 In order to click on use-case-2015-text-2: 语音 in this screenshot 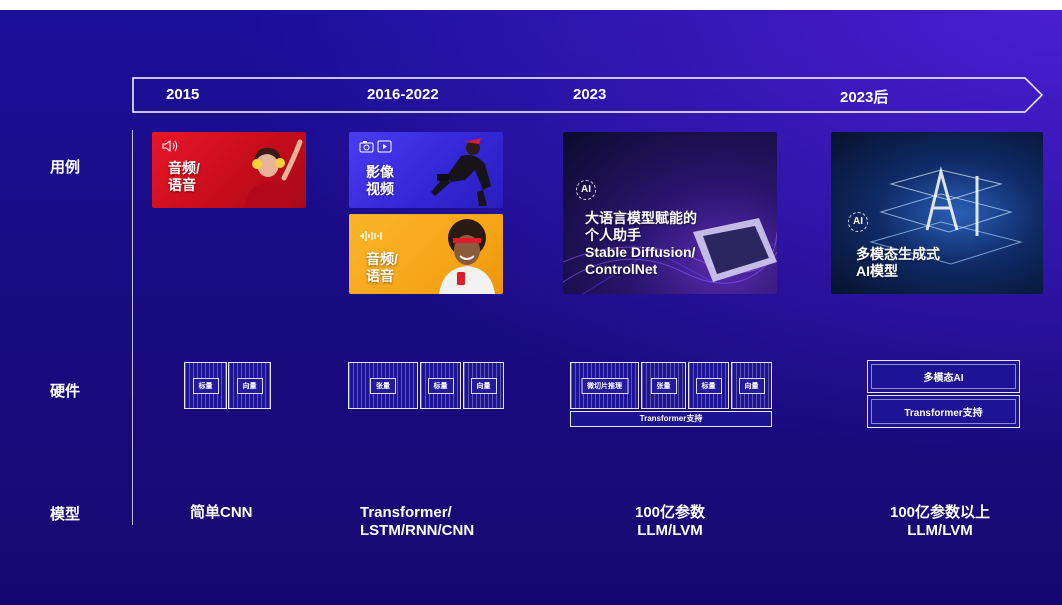, I will do `click(182, 185)`.